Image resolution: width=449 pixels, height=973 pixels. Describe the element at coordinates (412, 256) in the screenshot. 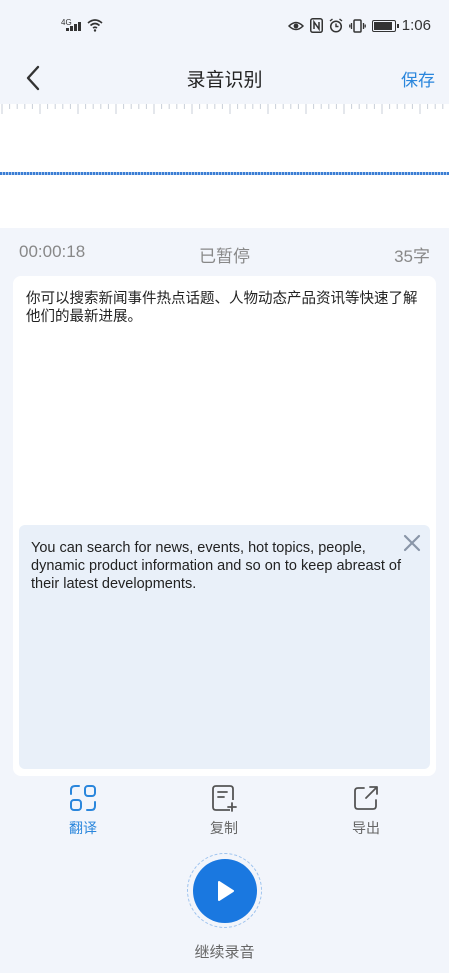

I see `char-count: 35字` at that location.